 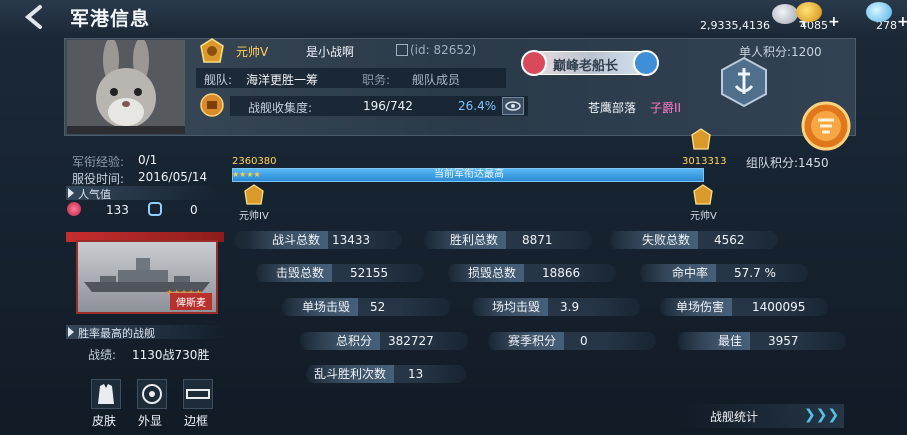 I want to click on stat-value: 18866, so click(x=561, y=273).